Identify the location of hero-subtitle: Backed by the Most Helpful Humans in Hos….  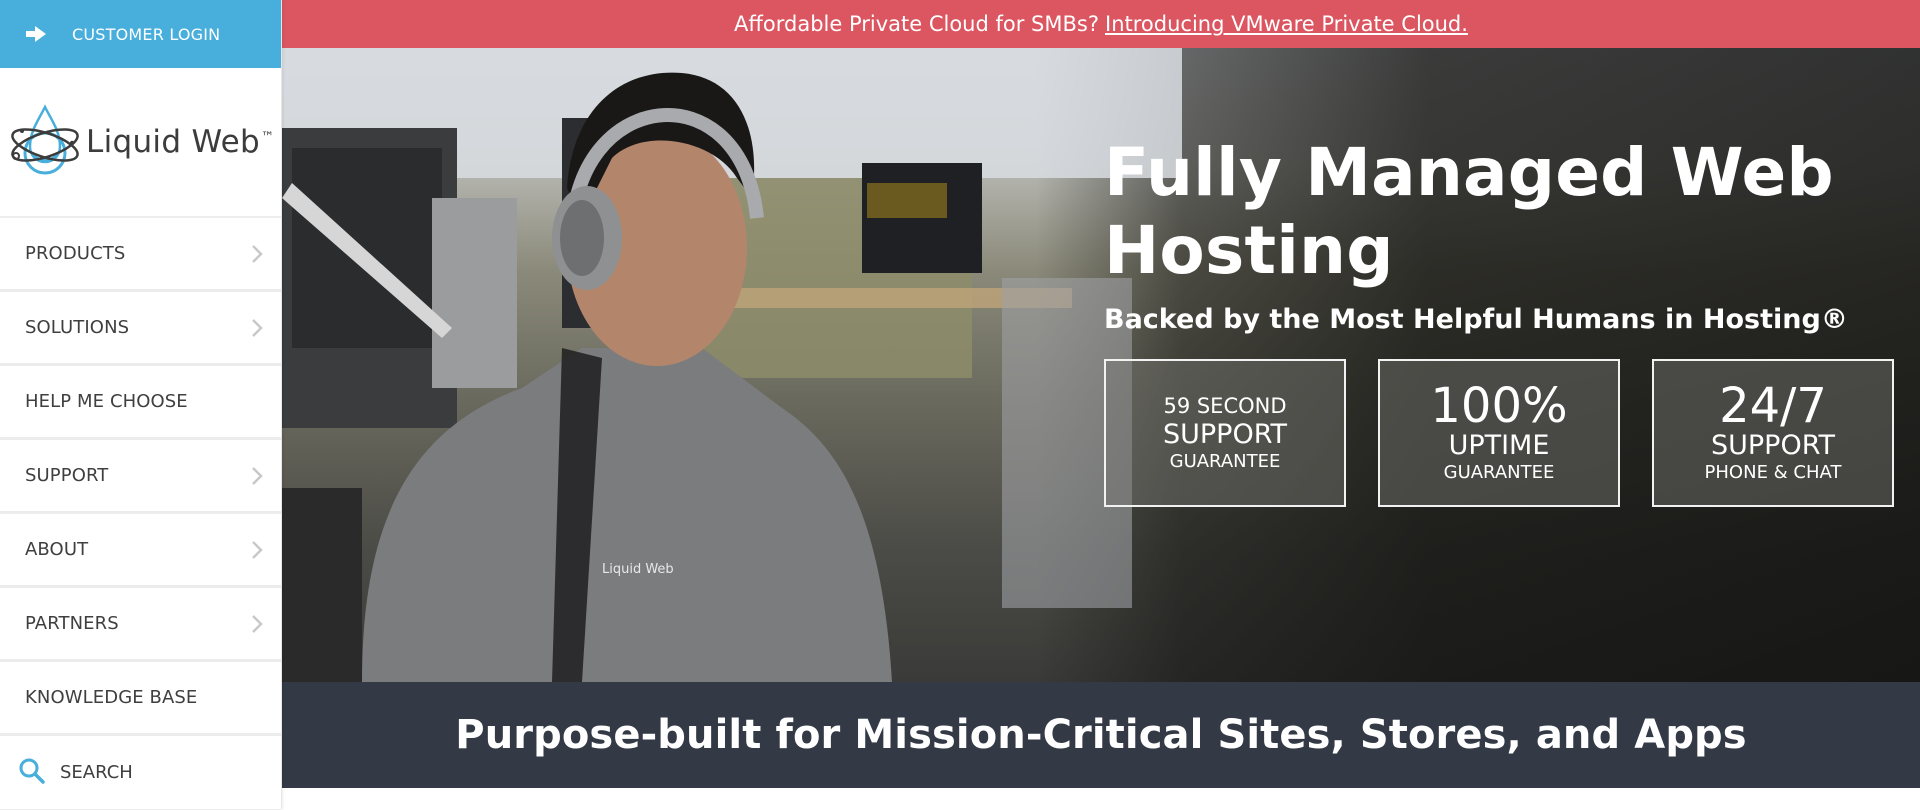
(1476, 319).